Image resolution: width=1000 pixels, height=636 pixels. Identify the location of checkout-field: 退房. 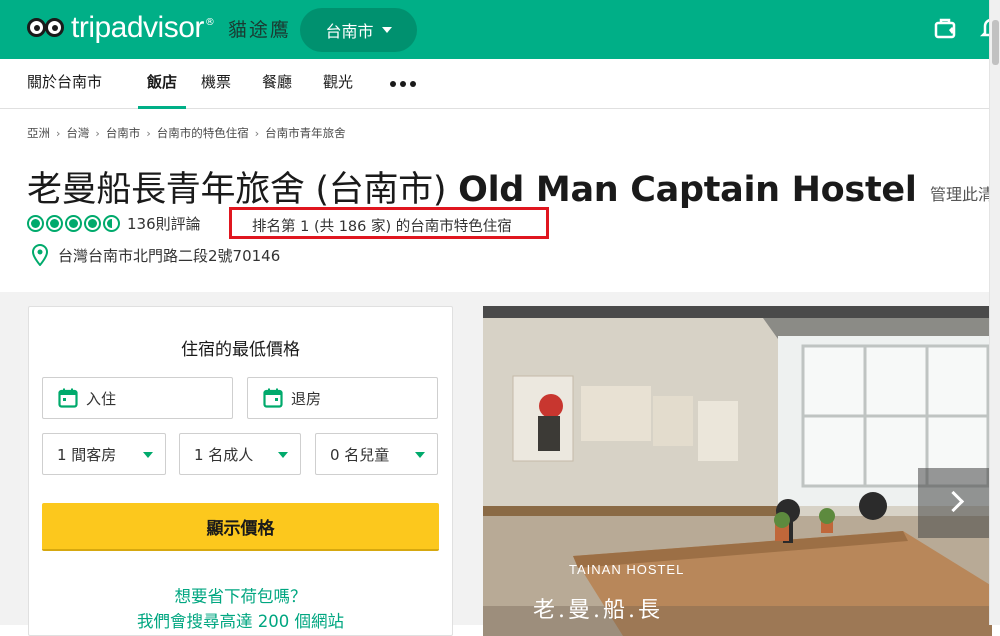
(342, 398).